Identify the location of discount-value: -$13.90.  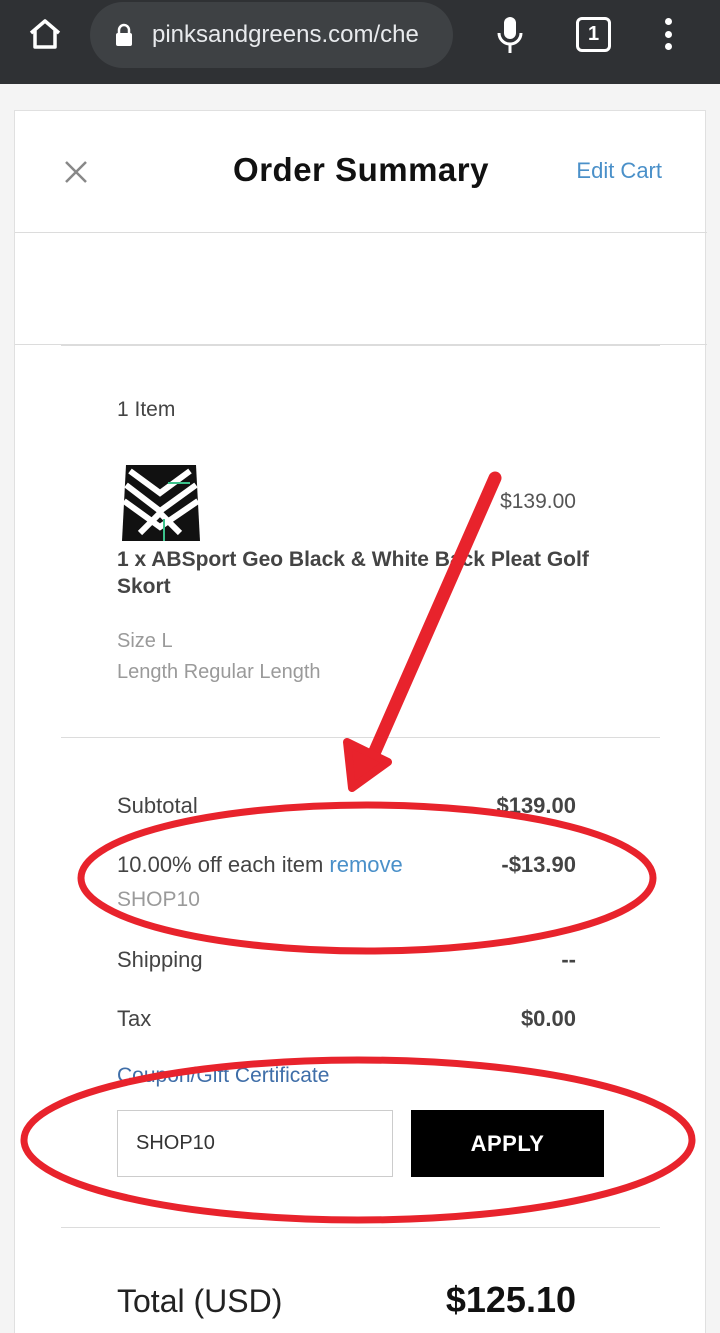
(538, 864).